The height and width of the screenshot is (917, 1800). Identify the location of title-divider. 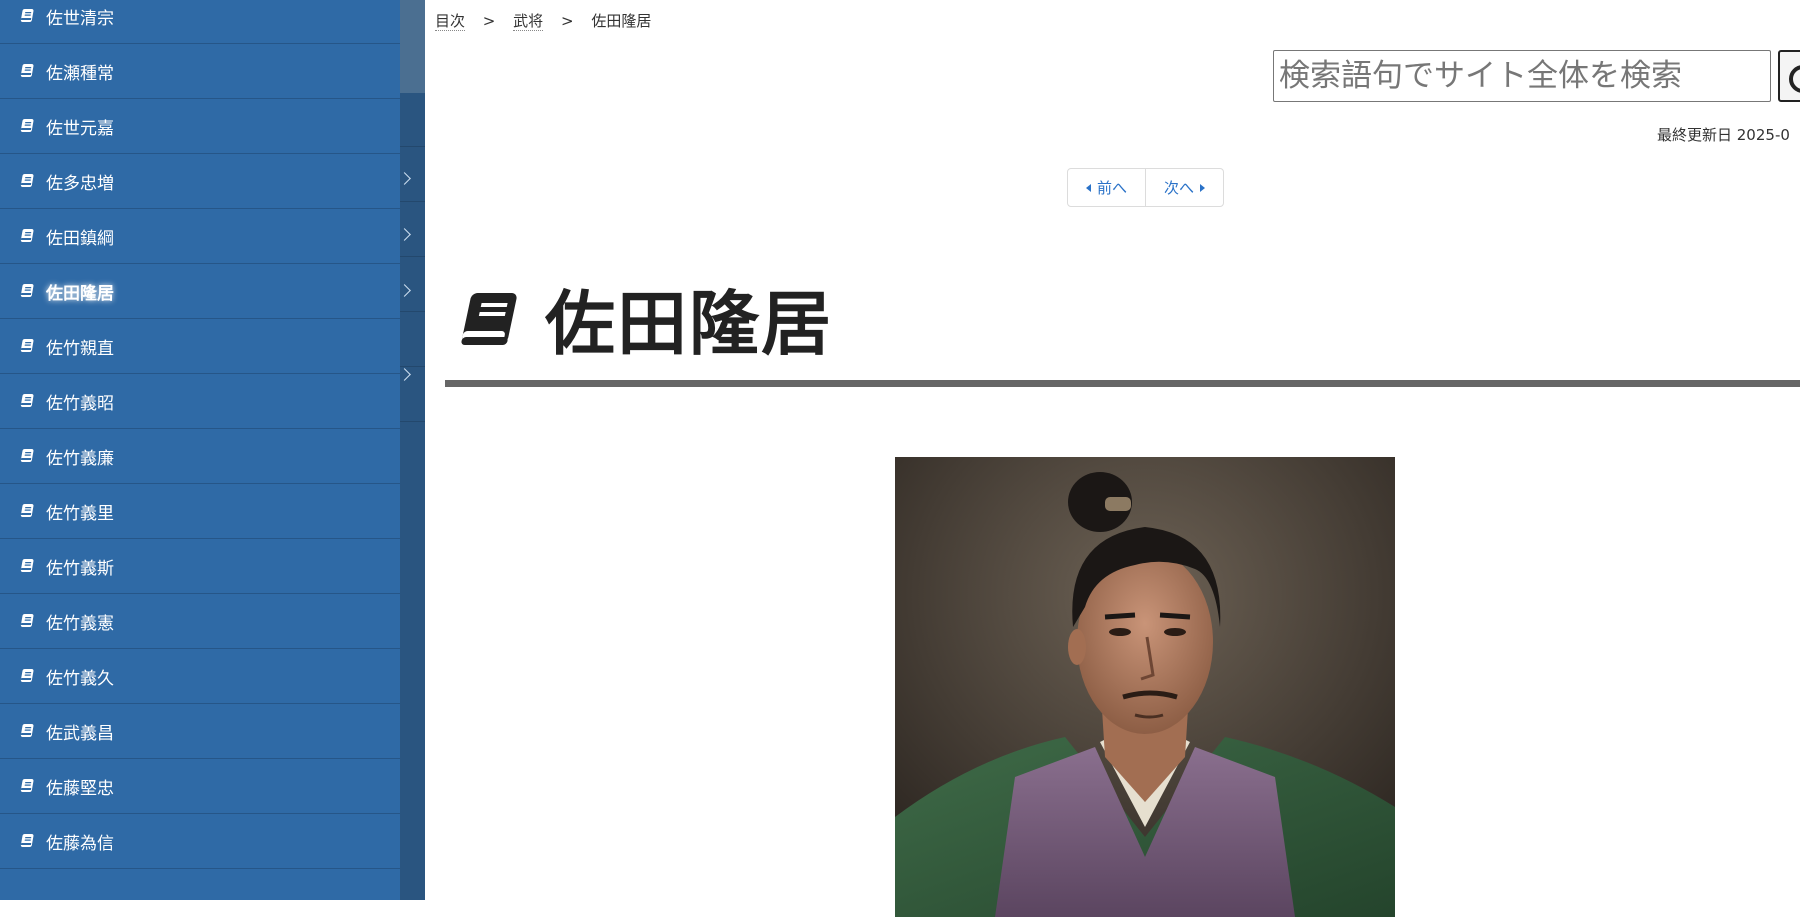
(1122, 383).